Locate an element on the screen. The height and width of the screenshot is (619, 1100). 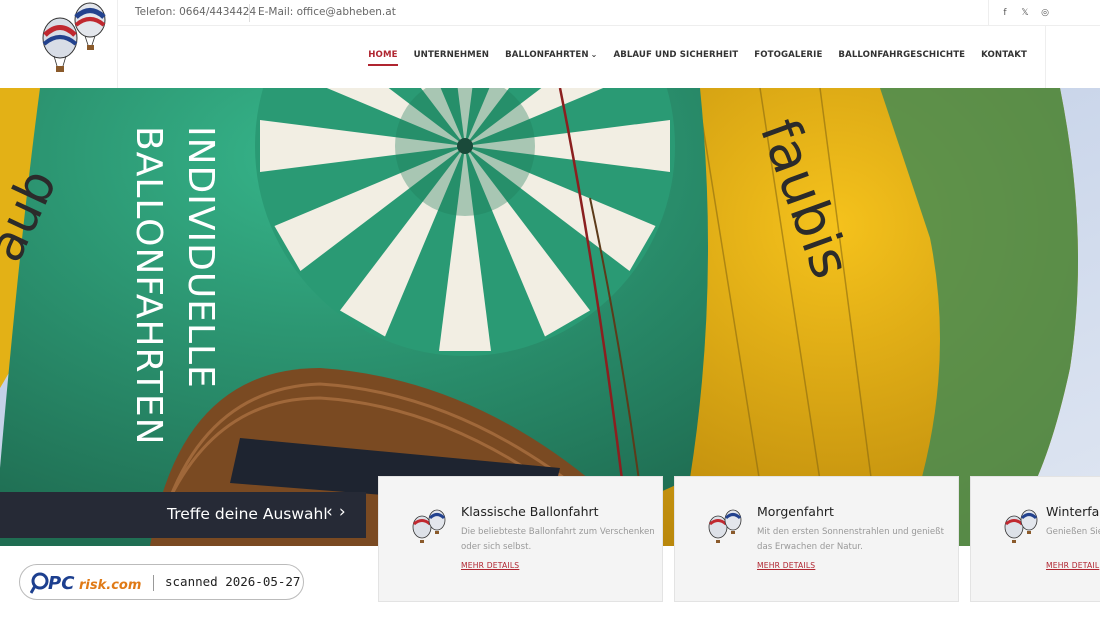
card-title: Klassische Ballonfahrt is located at coordinates (530, 511).